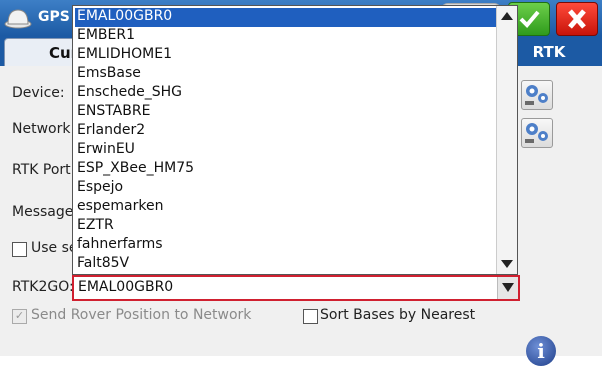  I want to click on info-button: i, so click(541, 351).